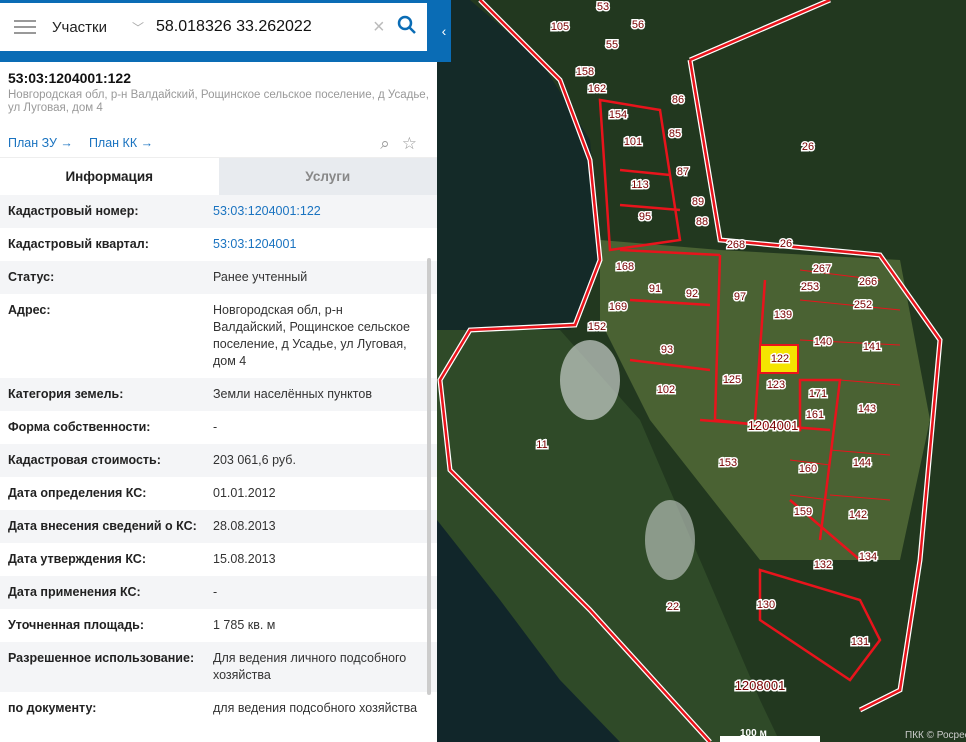 The height and width of the screenshot is (742, 966). Describe the element at coordinates (822, 565) in the screenshot. I see `parcel-label: 132` at that location.